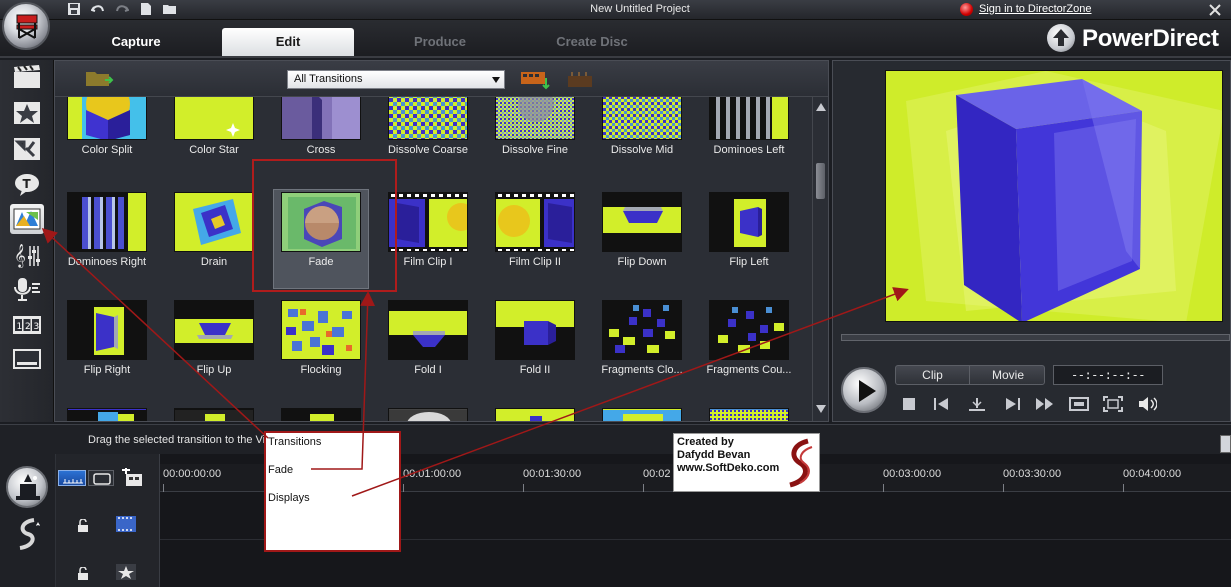 The height and width of the screenshot is (587, 1231). I want to click on transition-flip-right: Flip Right, so click(107, 351).